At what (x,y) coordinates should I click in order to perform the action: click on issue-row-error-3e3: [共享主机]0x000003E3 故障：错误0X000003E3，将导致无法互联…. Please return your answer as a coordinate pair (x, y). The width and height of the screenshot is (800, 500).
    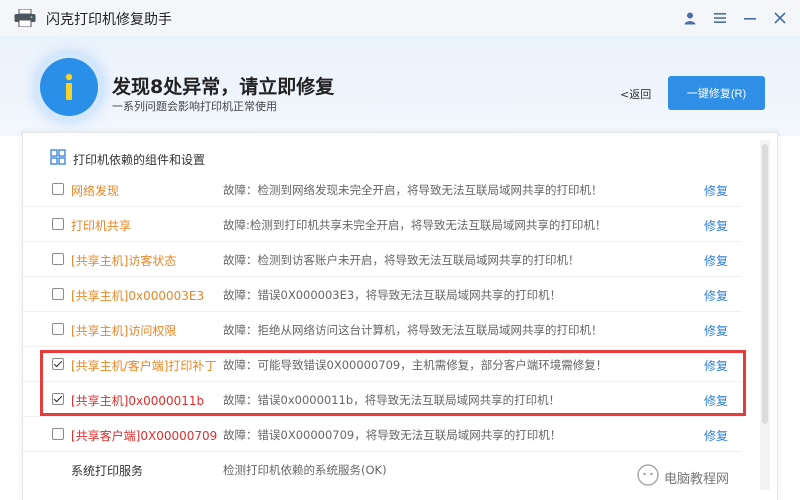
    Looking at the image, I should click on (391, 294).